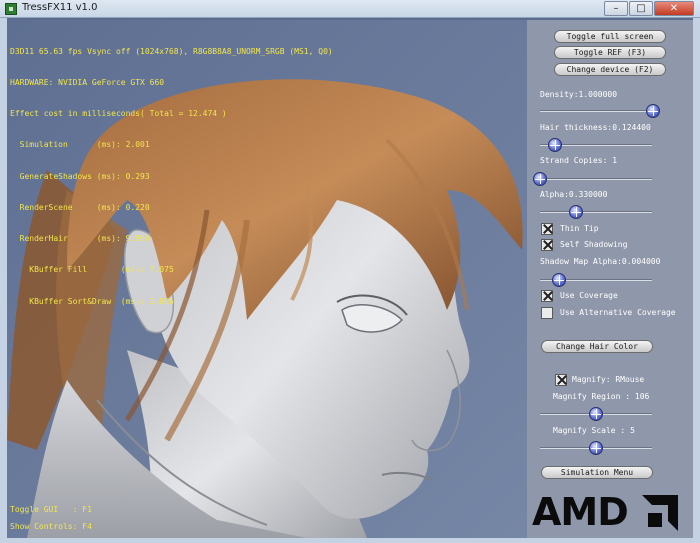 This screenshot has width=700, height=543. I want to click on alpha-slider, so click(596, 212).